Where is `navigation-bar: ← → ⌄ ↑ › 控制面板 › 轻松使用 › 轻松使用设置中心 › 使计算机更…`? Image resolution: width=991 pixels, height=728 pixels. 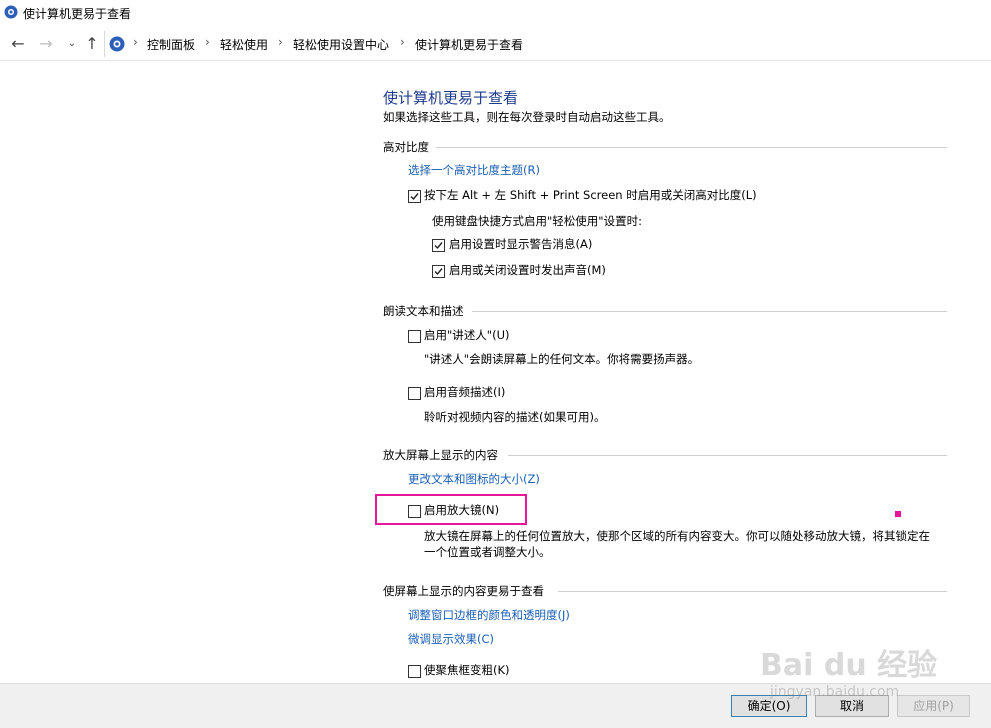
navigation-bar: ← → ⌄ ↑ › 控制面板 › 轻松使用 › 轻松使用设置中心 › 使计算机更… is located at coordinates (495, 44).